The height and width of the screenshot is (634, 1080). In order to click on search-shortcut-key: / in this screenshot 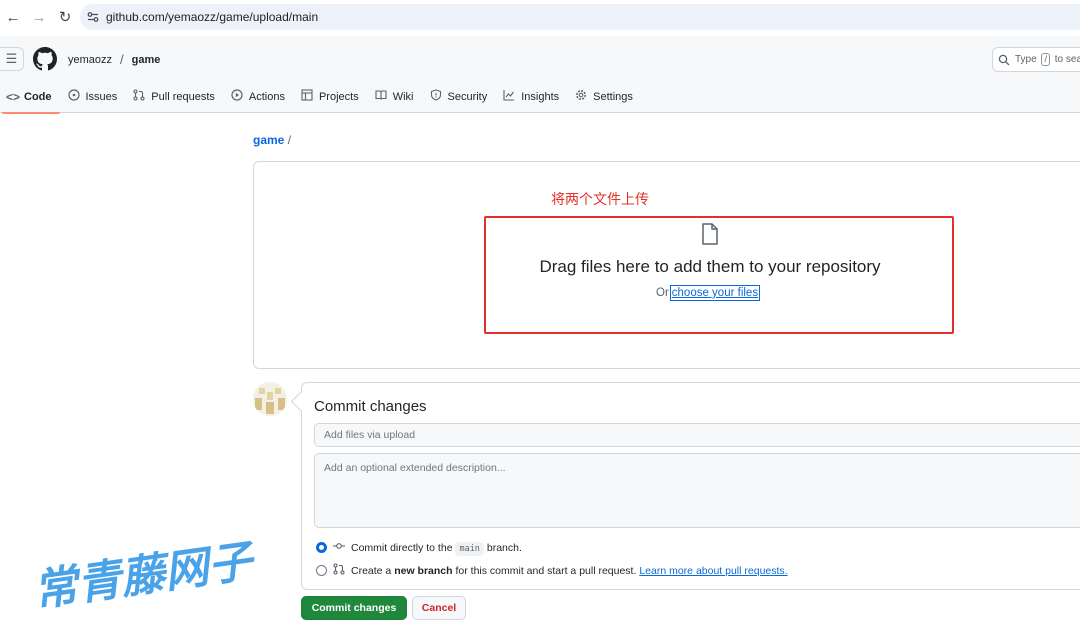, I will do `click(1045, 59)`.